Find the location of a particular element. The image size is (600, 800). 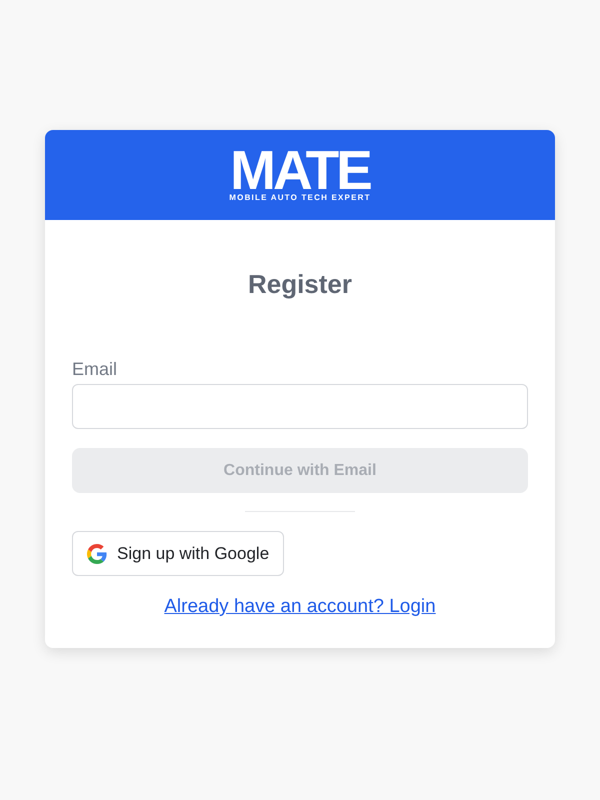

logo-wordmark: MATE is located at coordinates (300, 170).